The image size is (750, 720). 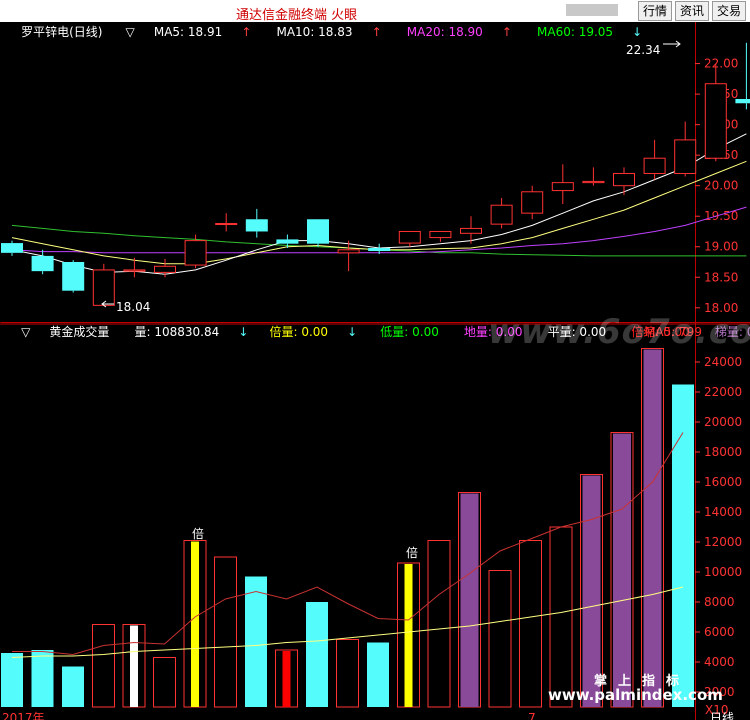 What do you see at coordinates (23, 715) in the screenshot?
I see `year-label: 2017年` at bounding box center [23, 715].